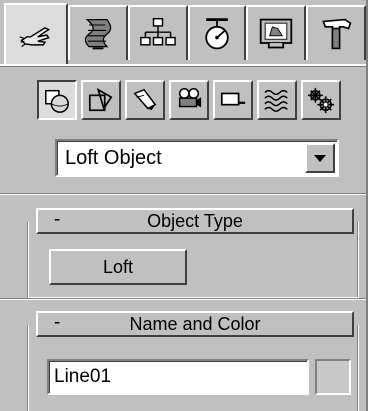 The image size is (376, 411). I want to click on object-type-rollout-header: - Object Type, so click(195, 221).